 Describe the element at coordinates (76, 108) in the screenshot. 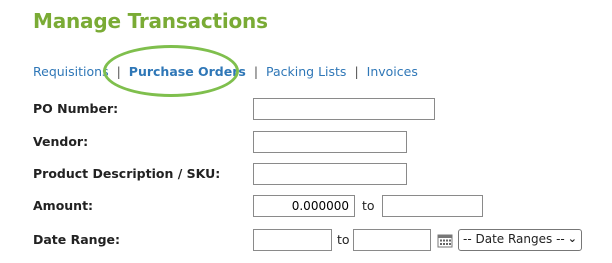

I see `po-number-label: PO Number:` at that location.